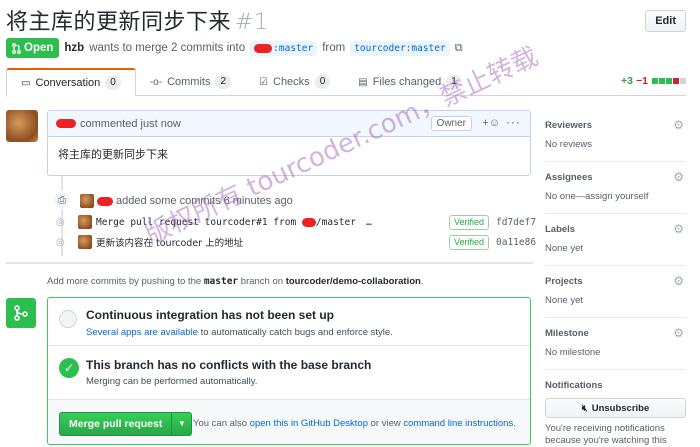 The image size is (700, 447). Describe the element at coordinates (491, 123) in the screenshot. I see `add-reaction-icon: +☺` at that location.